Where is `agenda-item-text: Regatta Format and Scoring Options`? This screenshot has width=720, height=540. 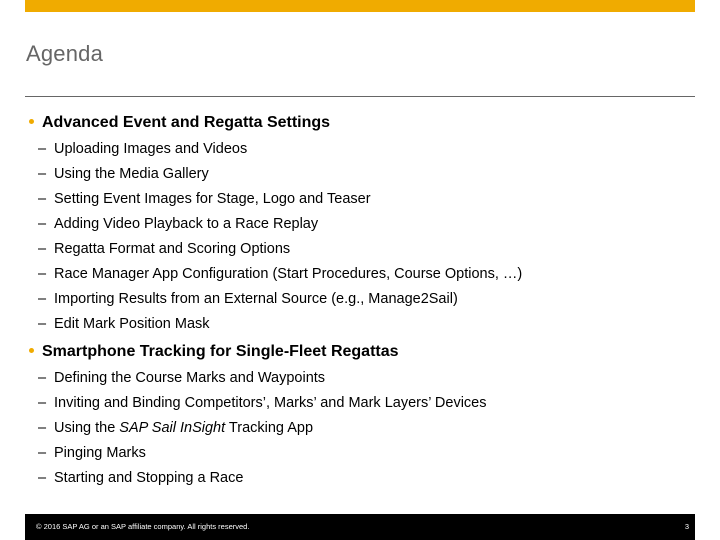
agenda-item-text: Regatta Format and Scoring Options is located at coordinates (172, 249).